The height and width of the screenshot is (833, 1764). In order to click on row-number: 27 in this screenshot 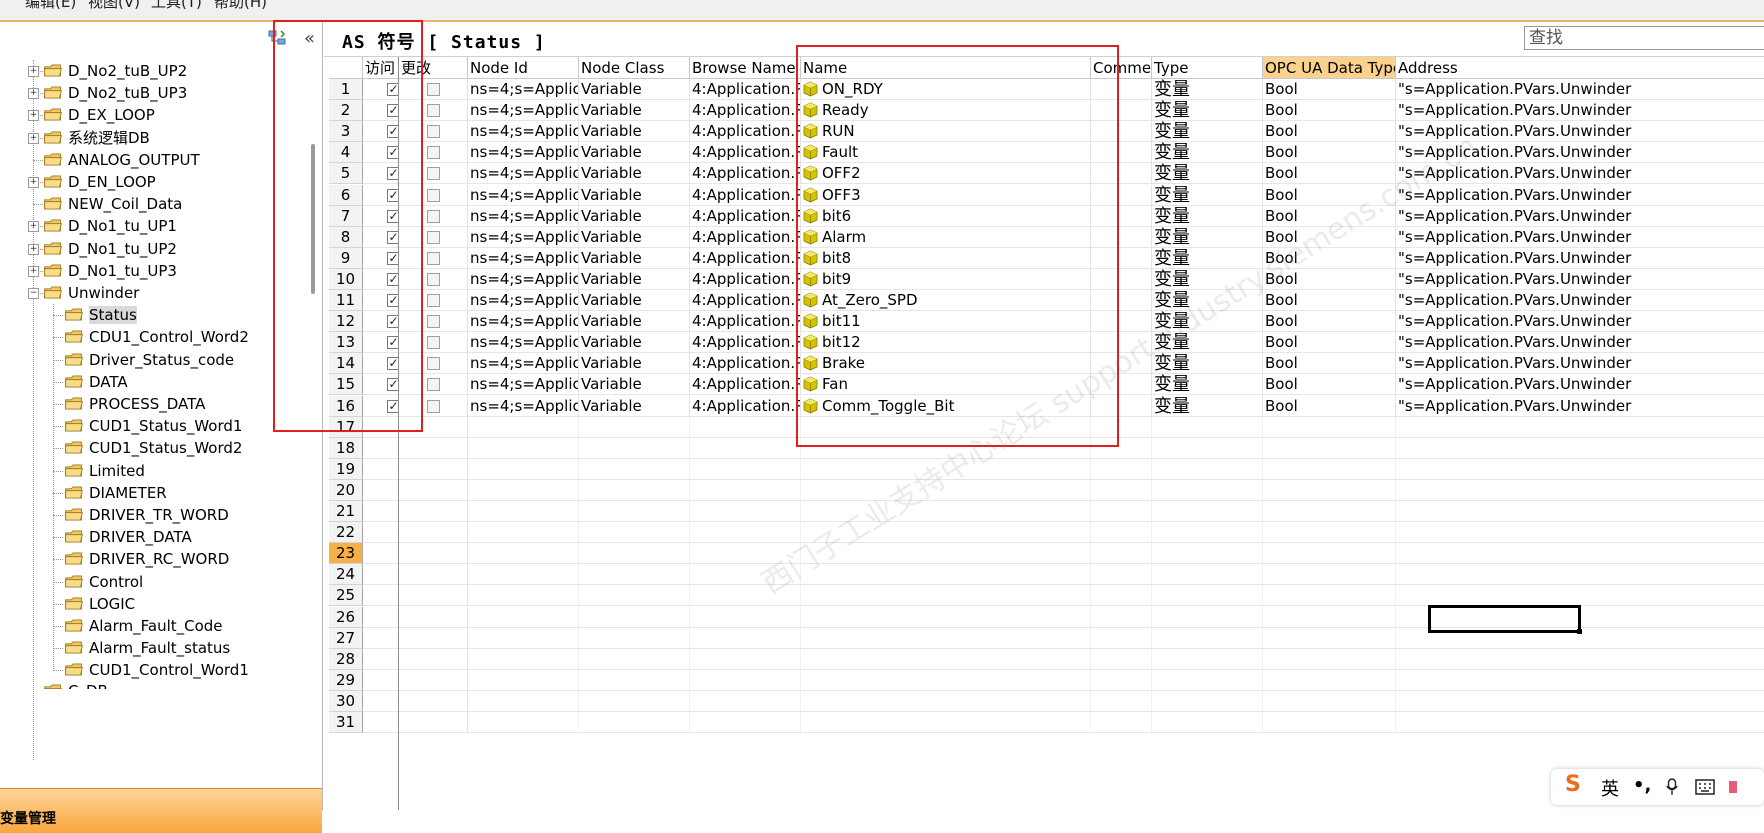, I will do `click(346, 638)`.